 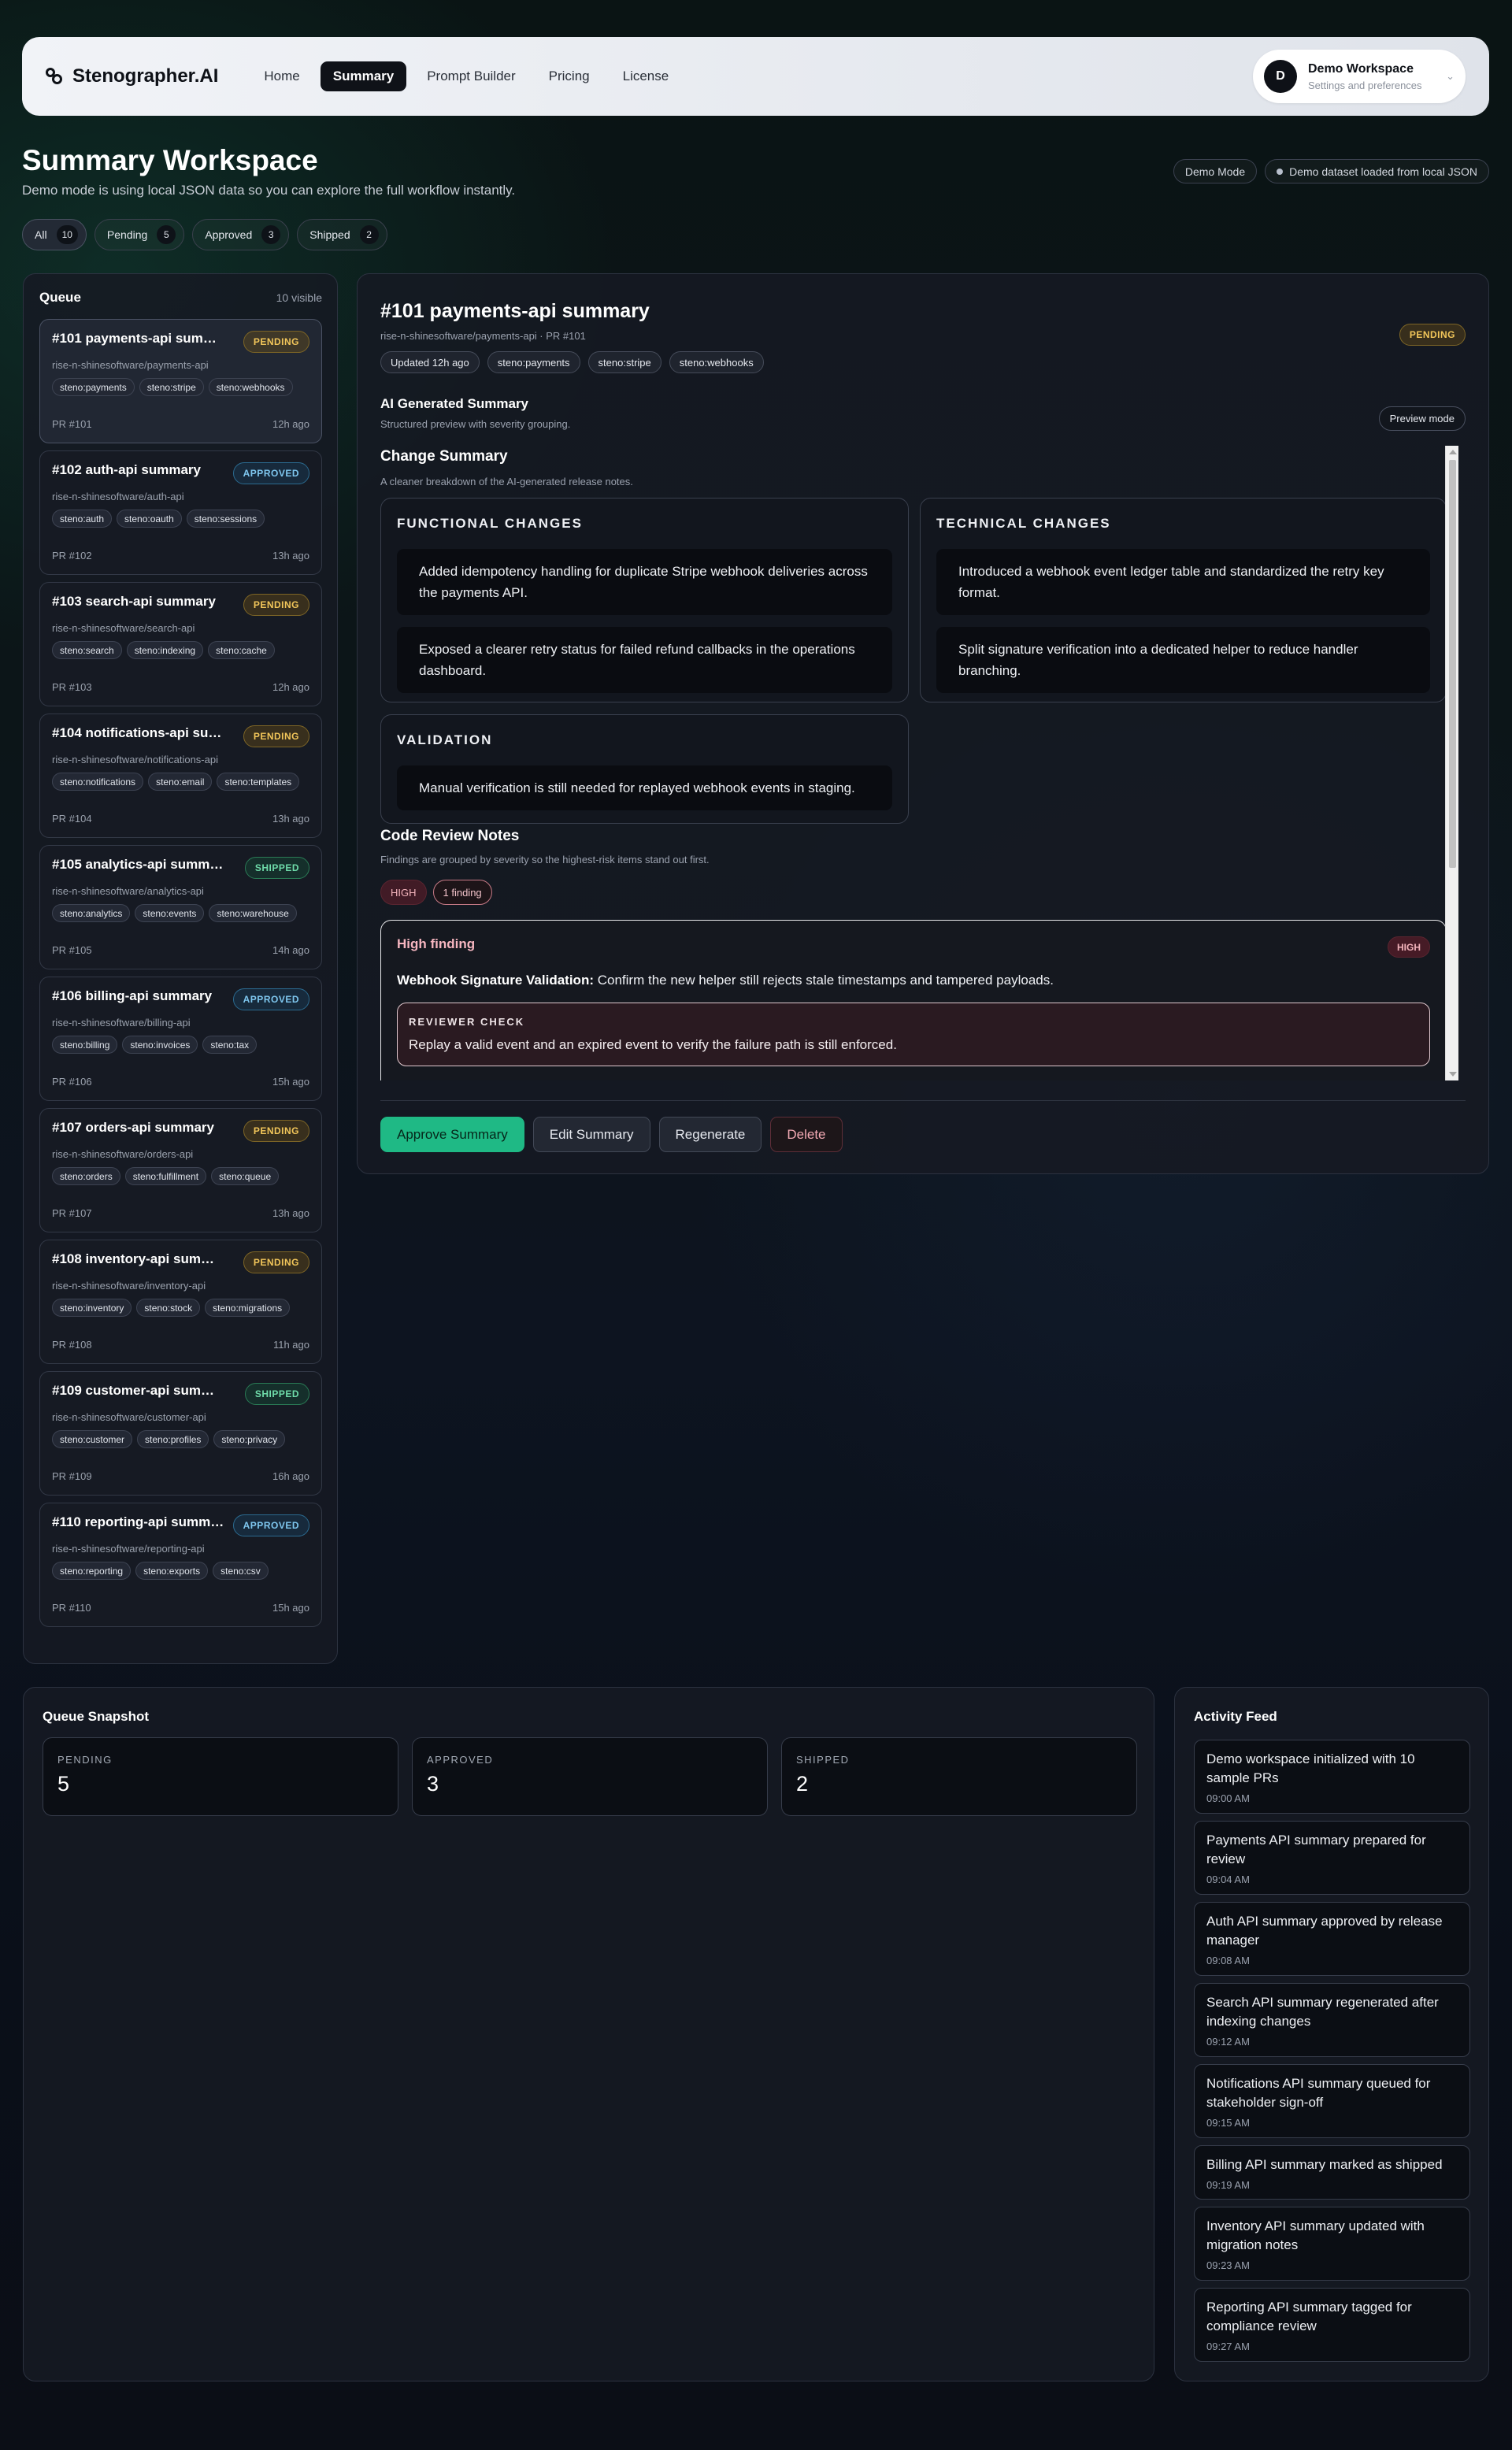 I want to click on delete-button: Delete, so click(x=806, y=1134).